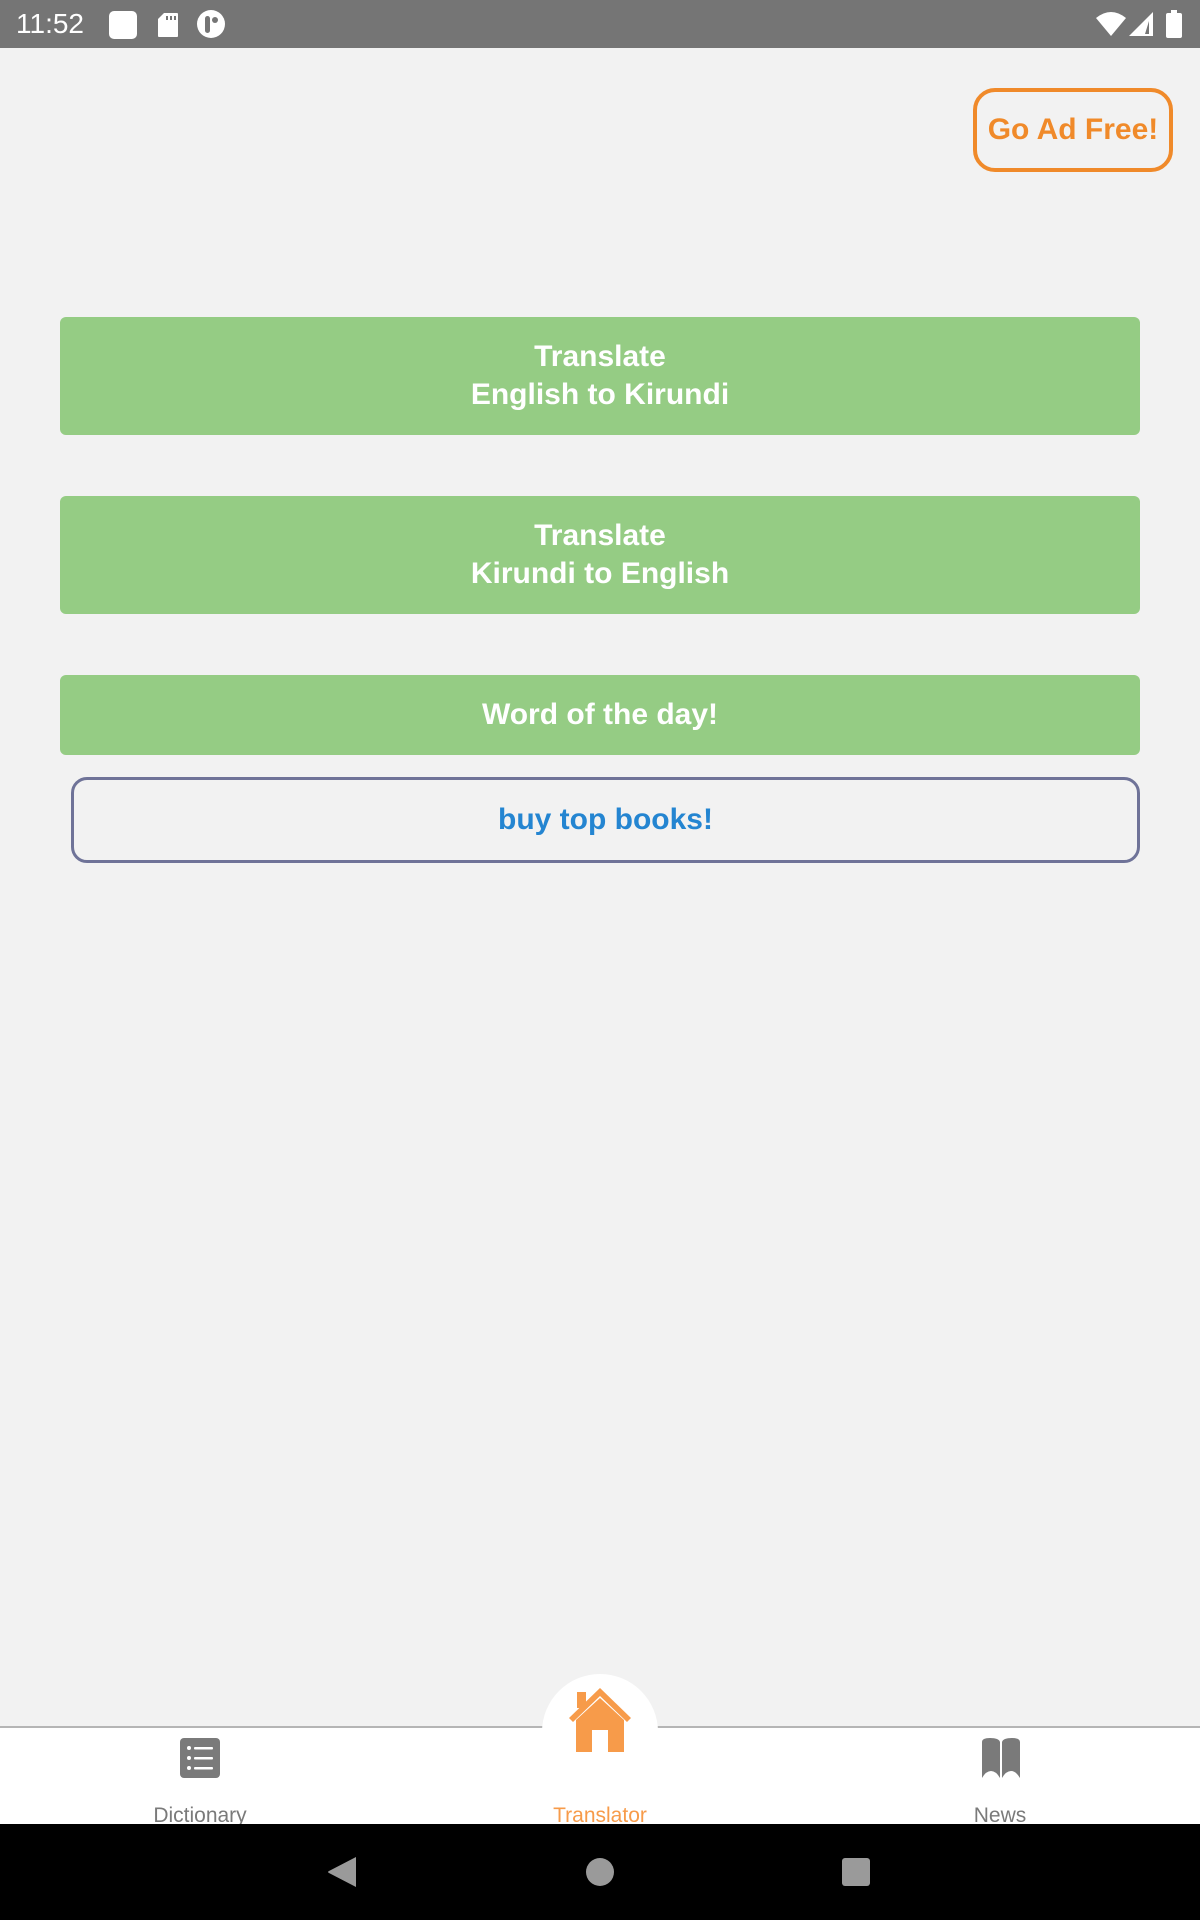 The width and height of the screenshot is (1200, 1920). I want to click on book-icon, so click(1001, 1758).